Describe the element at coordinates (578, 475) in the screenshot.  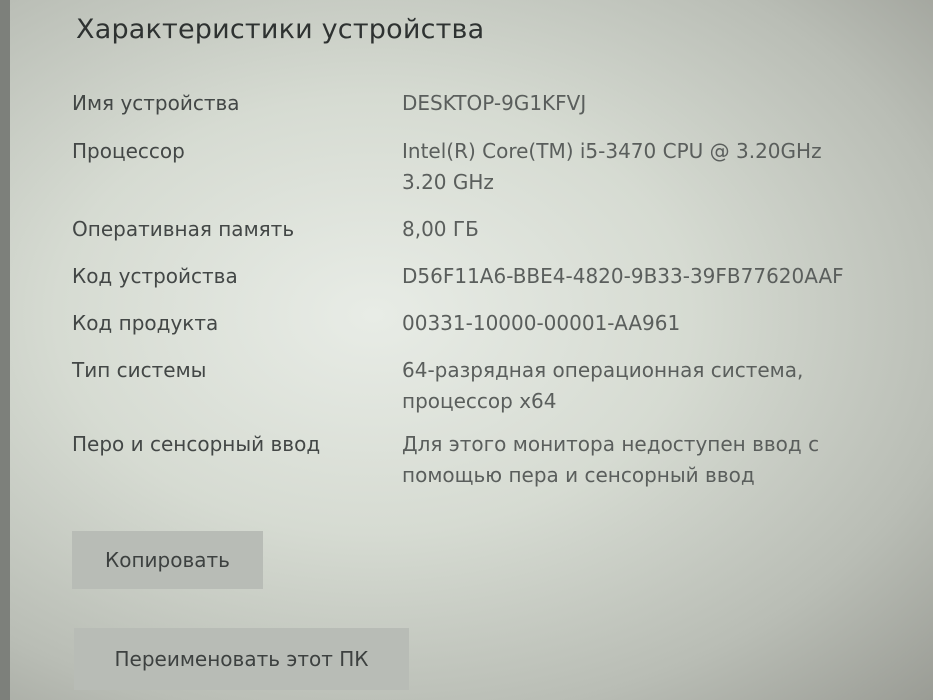
I see `spec-value-line: помощью пера и сенсорный ввод` at that location.